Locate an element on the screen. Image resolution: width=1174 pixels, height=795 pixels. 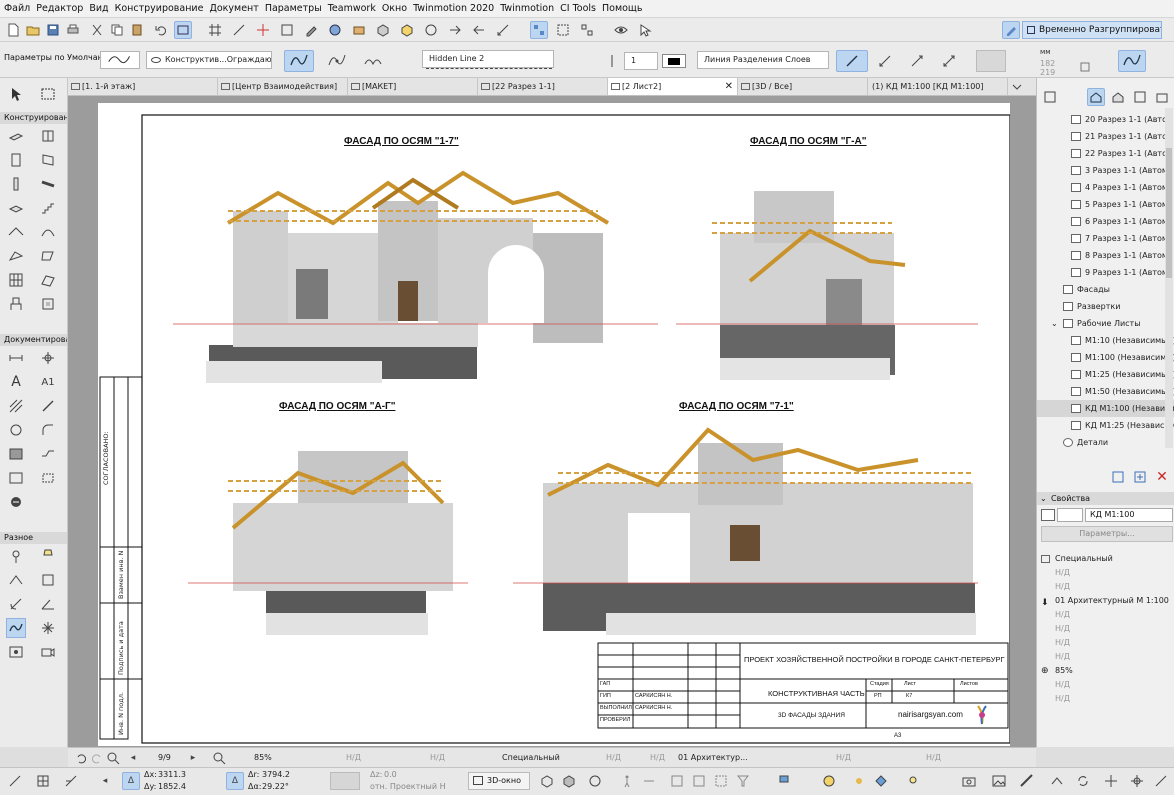
tab-sheet-2: [2 Лист2] ✕ is located at coordinates (673, 86).